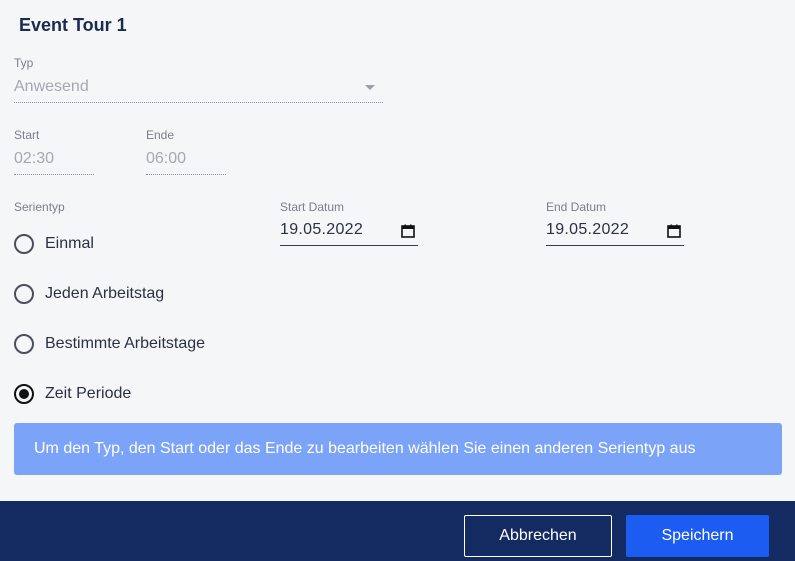 The width and height of the screenshot is (795, 561). Describe the element at coordinates (538, 536) in the screenshot. I see `cancel-button: Abbrechen` at that location.